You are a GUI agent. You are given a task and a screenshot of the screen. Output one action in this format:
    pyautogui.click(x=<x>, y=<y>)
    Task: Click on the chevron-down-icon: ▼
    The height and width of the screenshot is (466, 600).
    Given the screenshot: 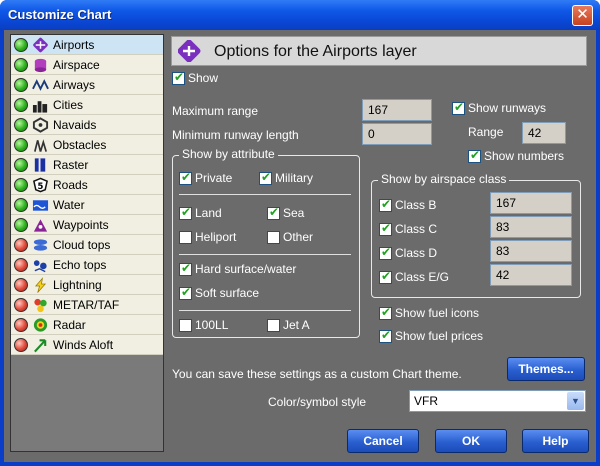 What is the action you would take?
    pyautogui.click(x=575, y=401)
    